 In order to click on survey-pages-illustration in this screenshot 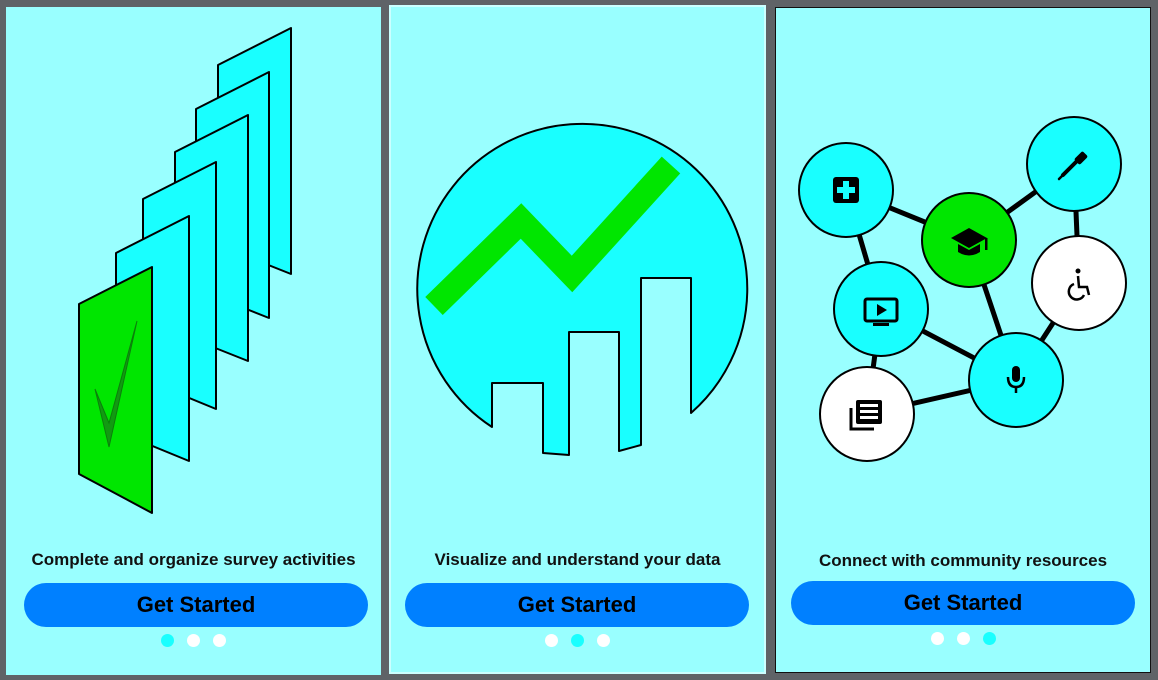, I will do `click(185, 270)`.